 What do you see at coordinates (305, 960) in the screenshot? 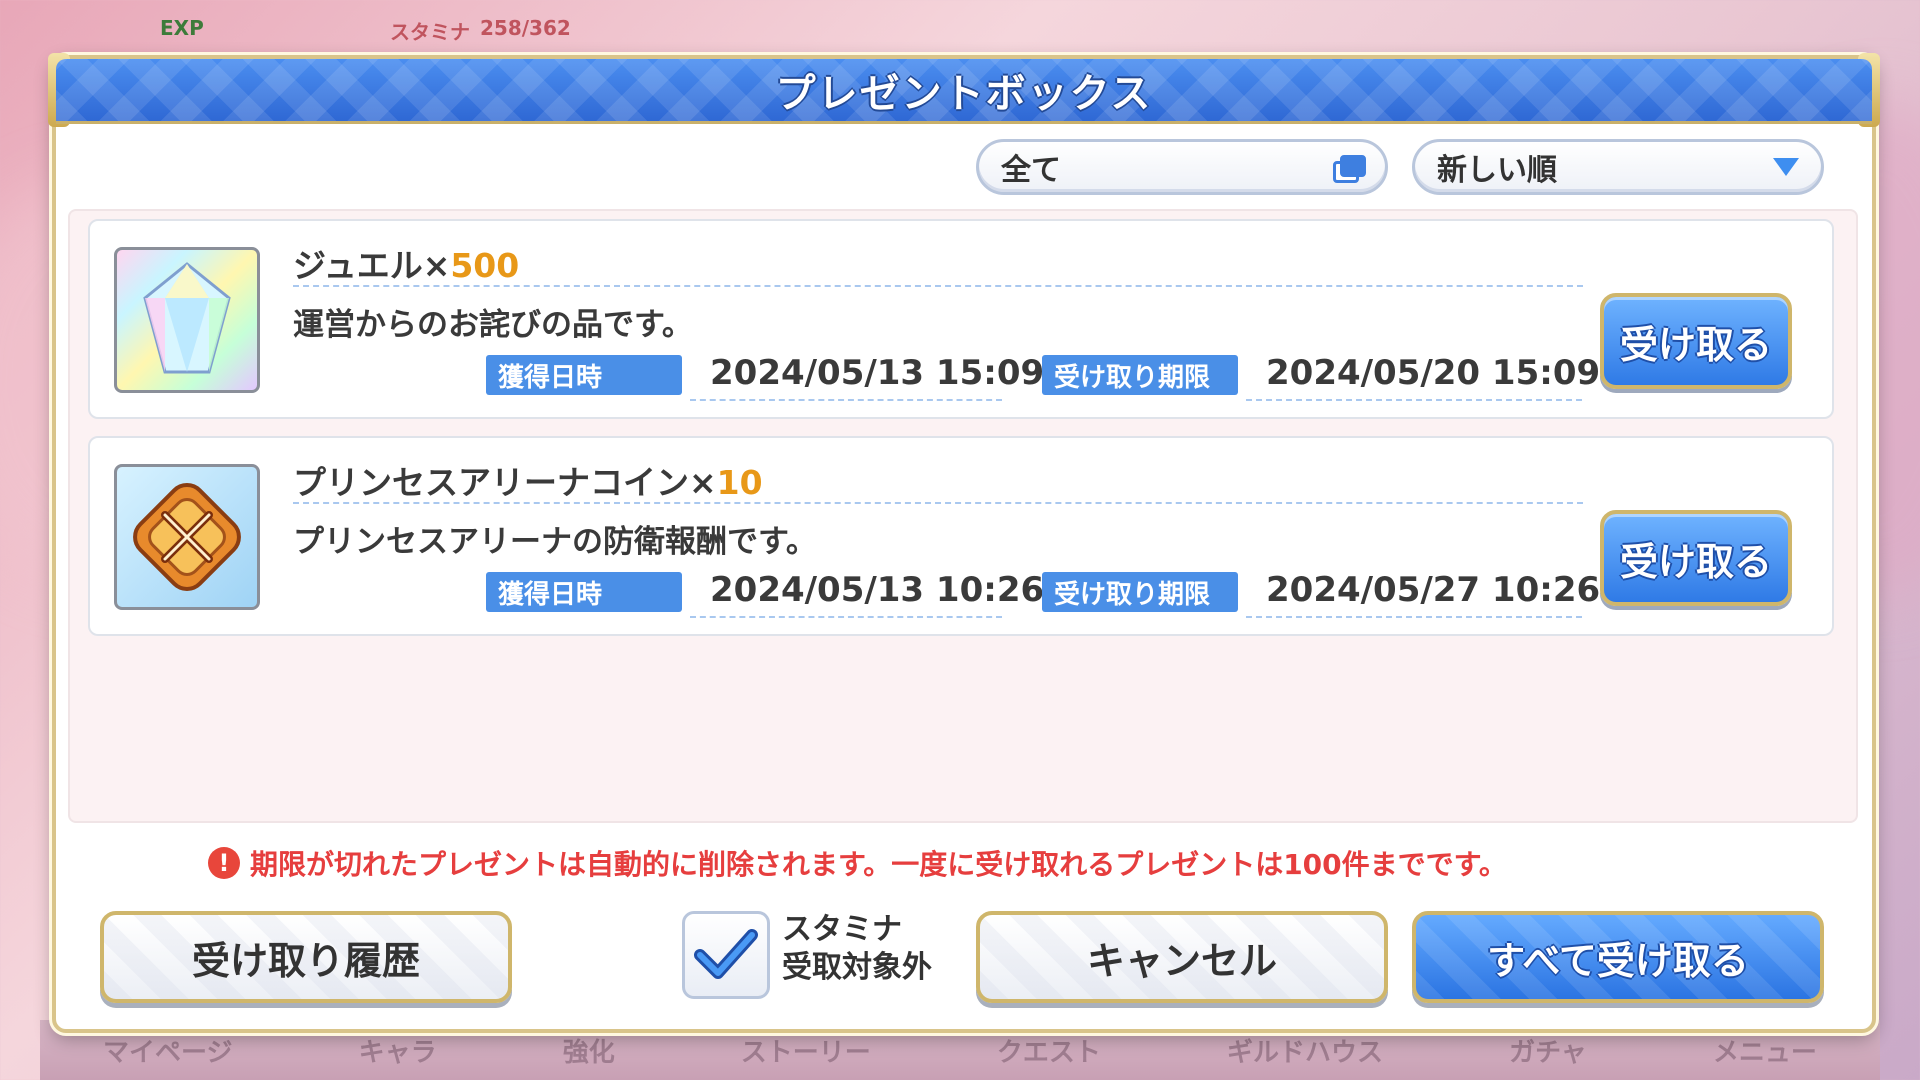
I see `receive-history-label: 受け取り履歴` at bounding box center [305, 960].